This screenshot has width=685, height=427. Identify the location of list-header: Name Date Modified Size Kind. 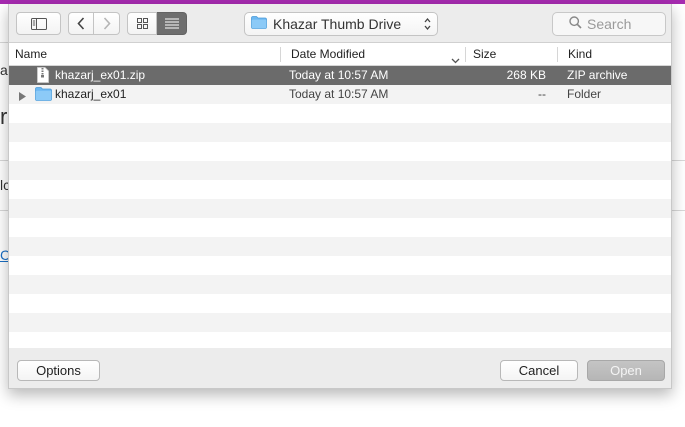
(340, 54).